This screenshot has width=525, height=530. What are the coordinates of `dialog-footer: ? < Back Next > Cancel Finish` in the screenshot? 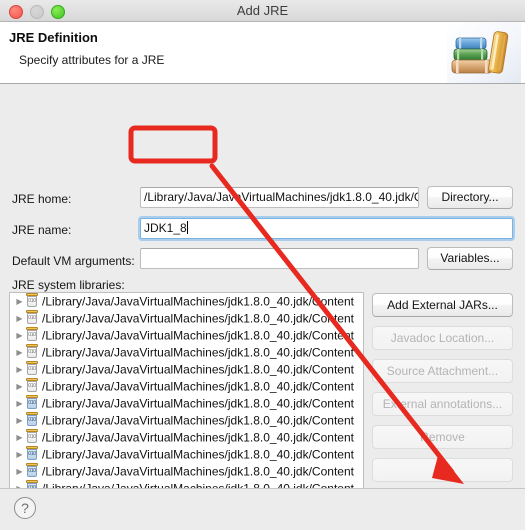 It's located at (262, 509).